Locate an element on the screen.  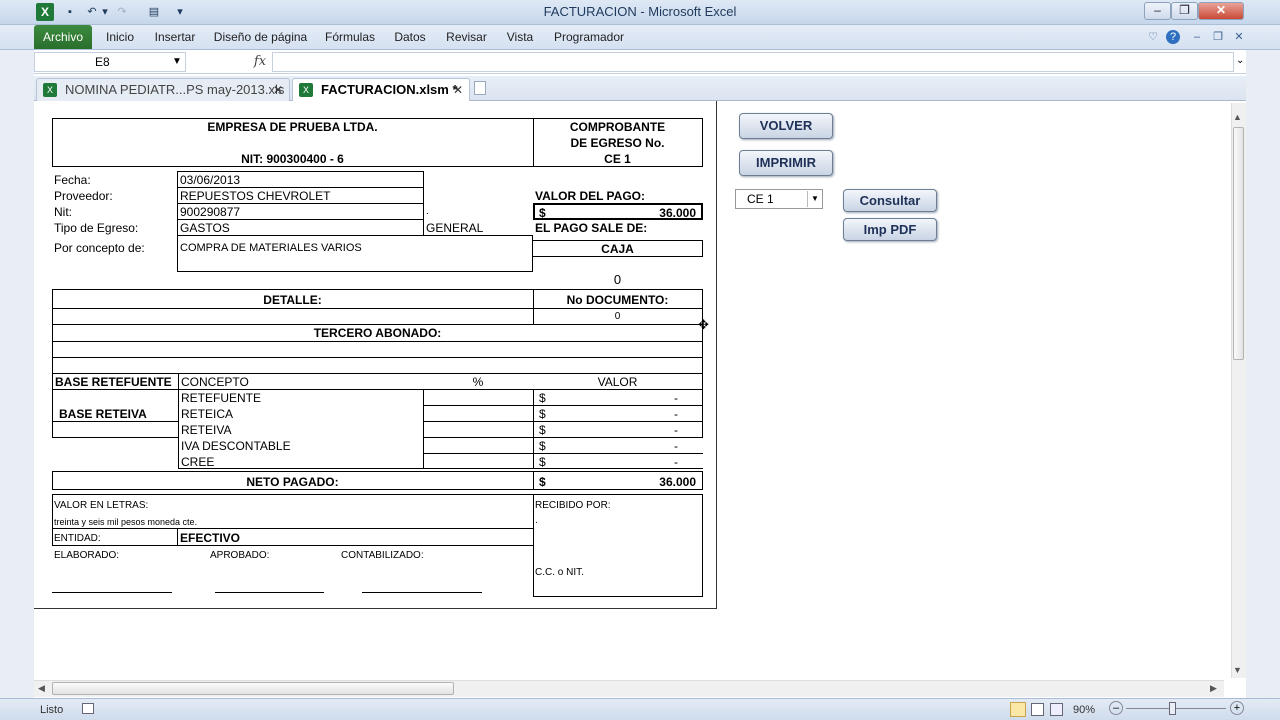
normal-view-icon is located at coordinates (1018, 709).